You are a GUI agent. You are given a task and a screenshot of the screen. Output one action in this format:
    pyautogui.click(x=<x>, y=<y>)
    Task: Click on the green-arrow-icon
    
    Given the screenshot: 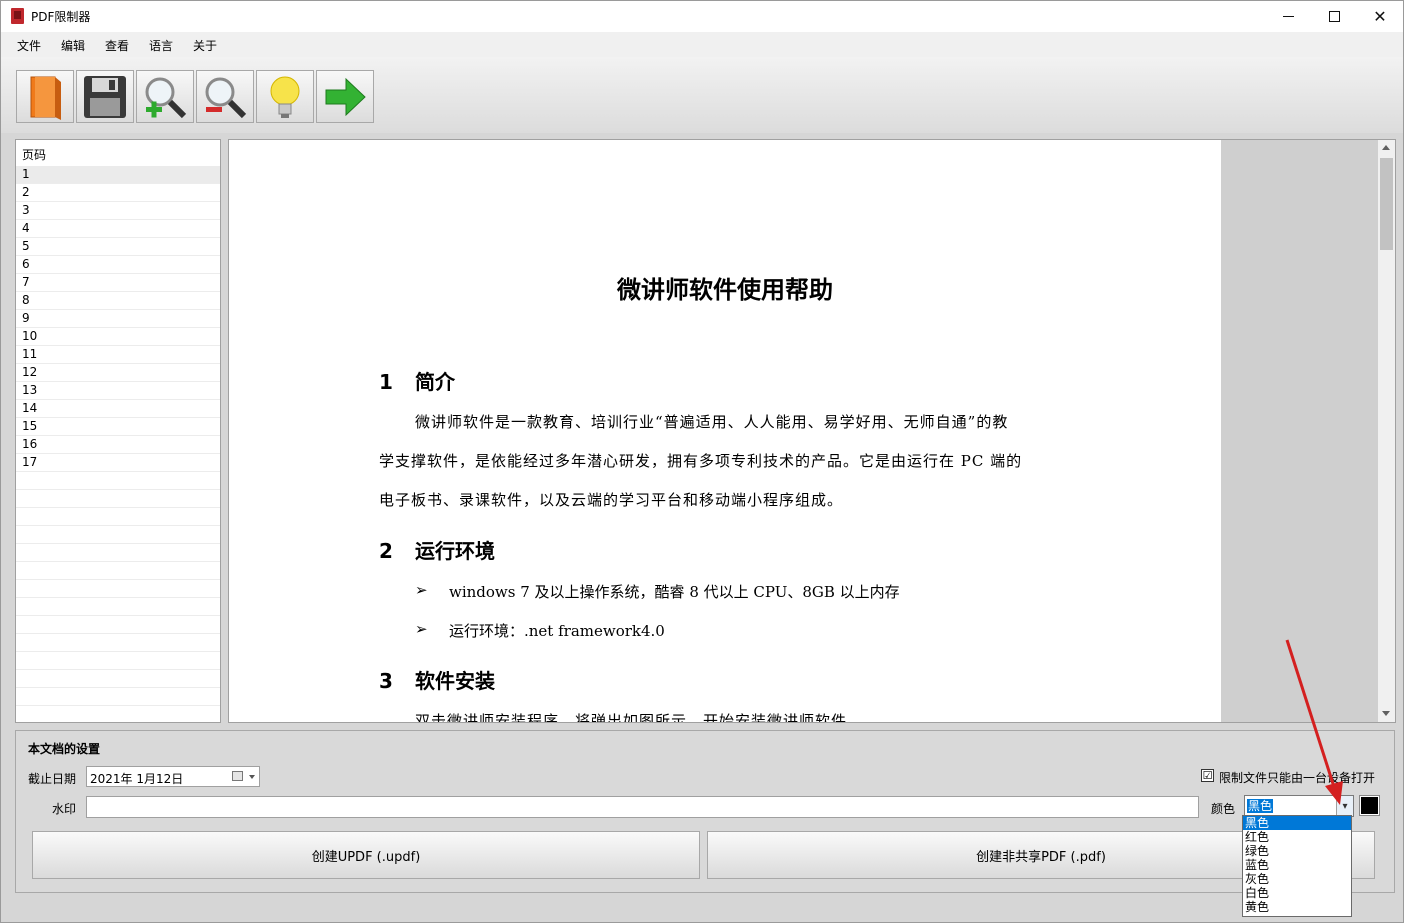 What is the action you would take?
    pyautogui.click(x=345, y=96)
    